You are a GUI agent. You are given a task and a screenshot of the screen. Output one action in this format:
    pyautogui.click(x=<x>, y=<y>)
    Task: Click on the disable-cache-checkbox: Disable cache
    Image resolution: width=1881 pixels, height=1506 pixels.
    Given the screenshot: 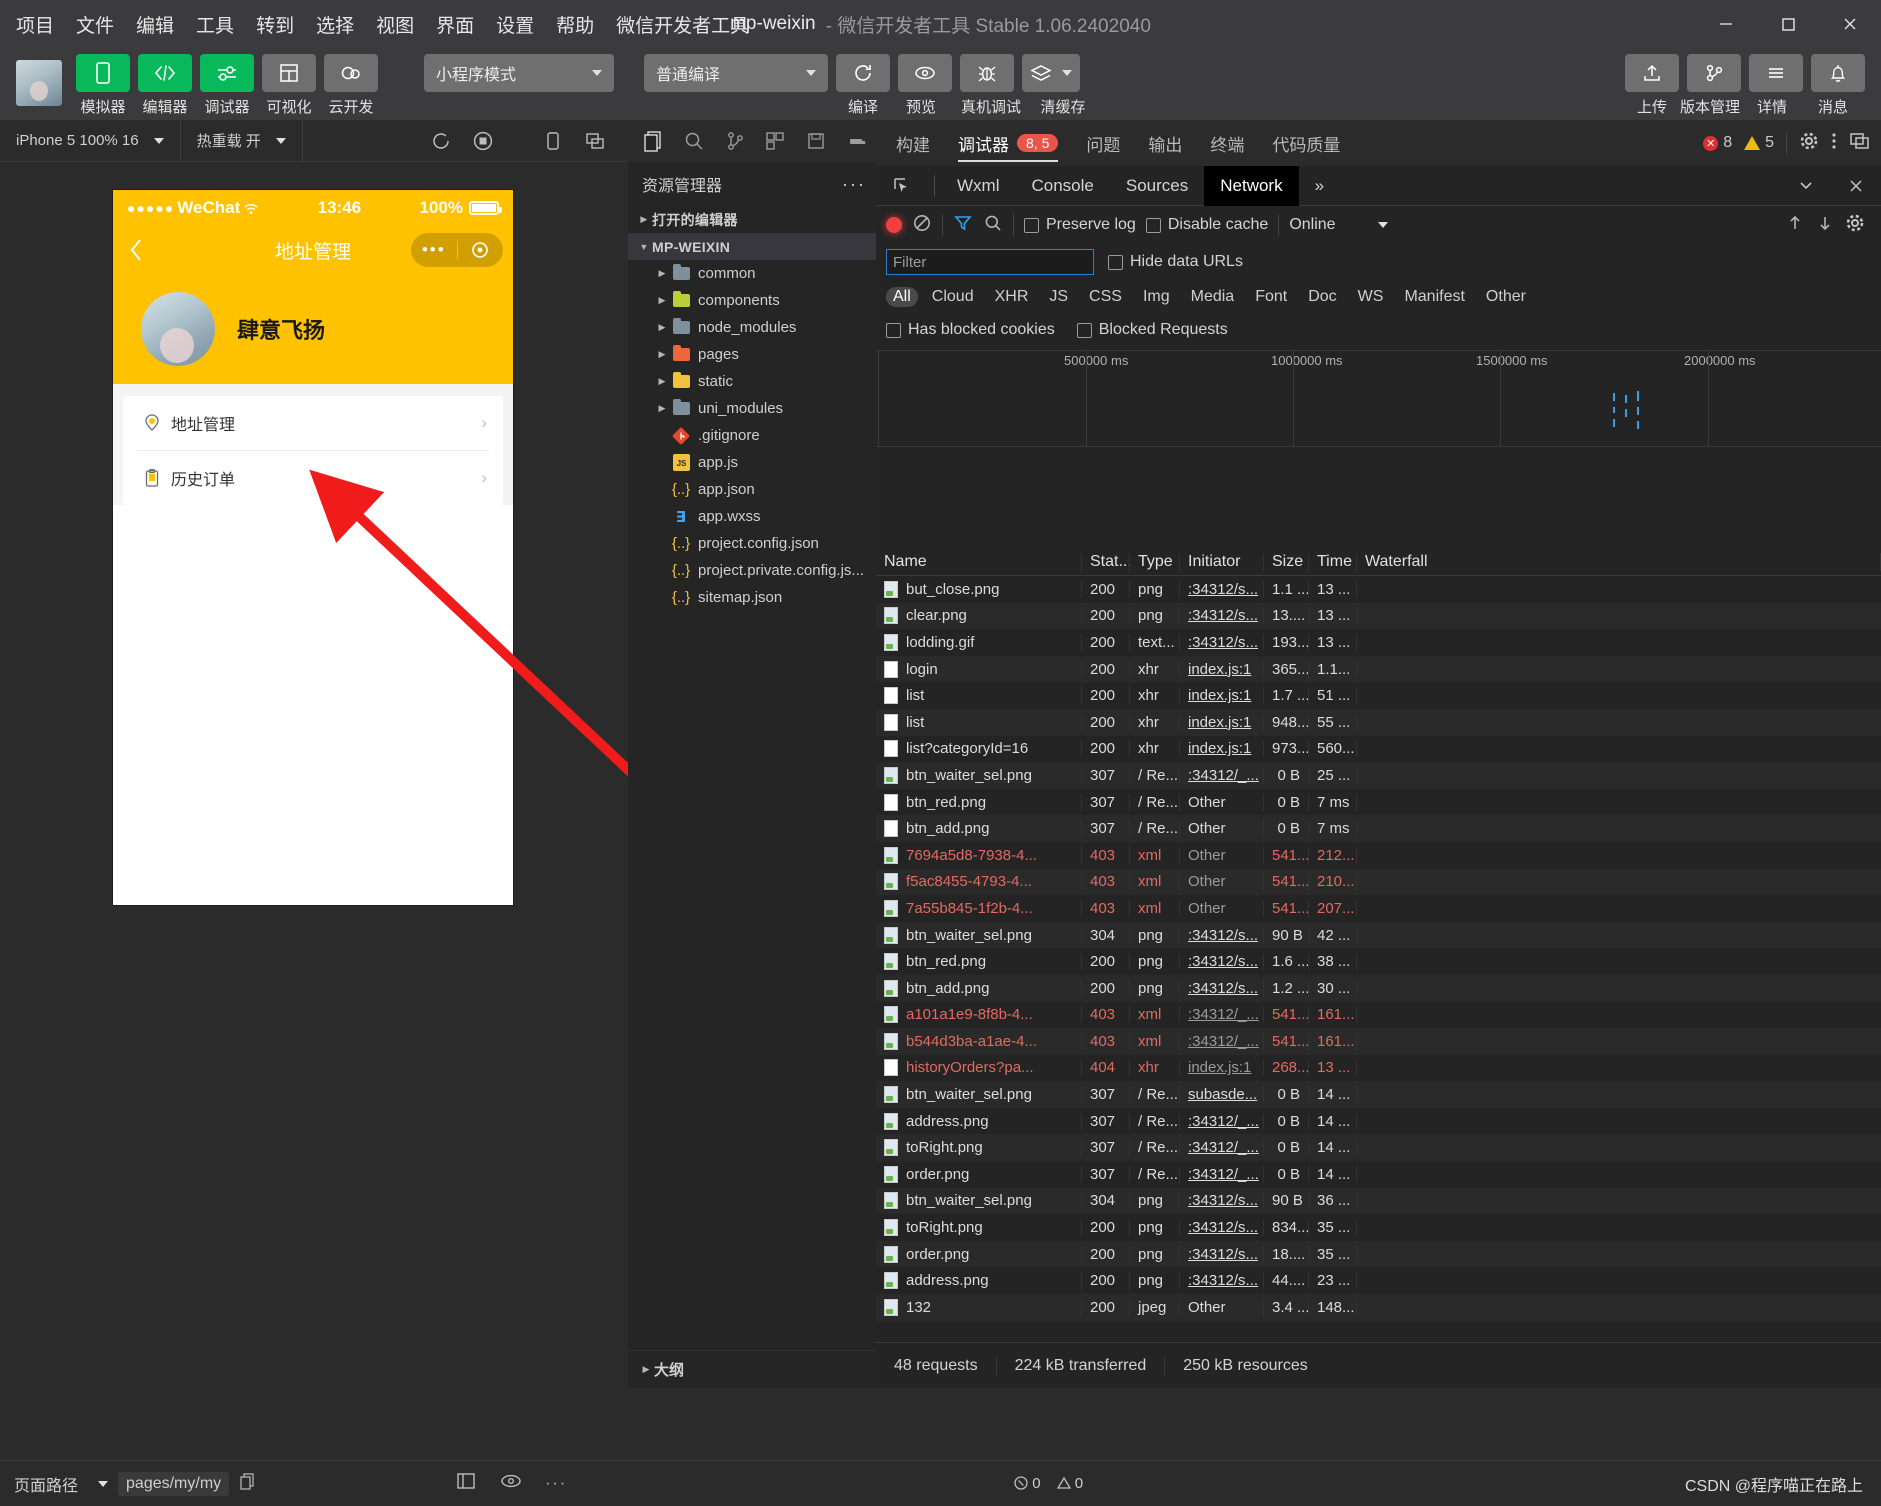 What is the action you would take?
    pyautogui.click(x=1206, y=225)
    